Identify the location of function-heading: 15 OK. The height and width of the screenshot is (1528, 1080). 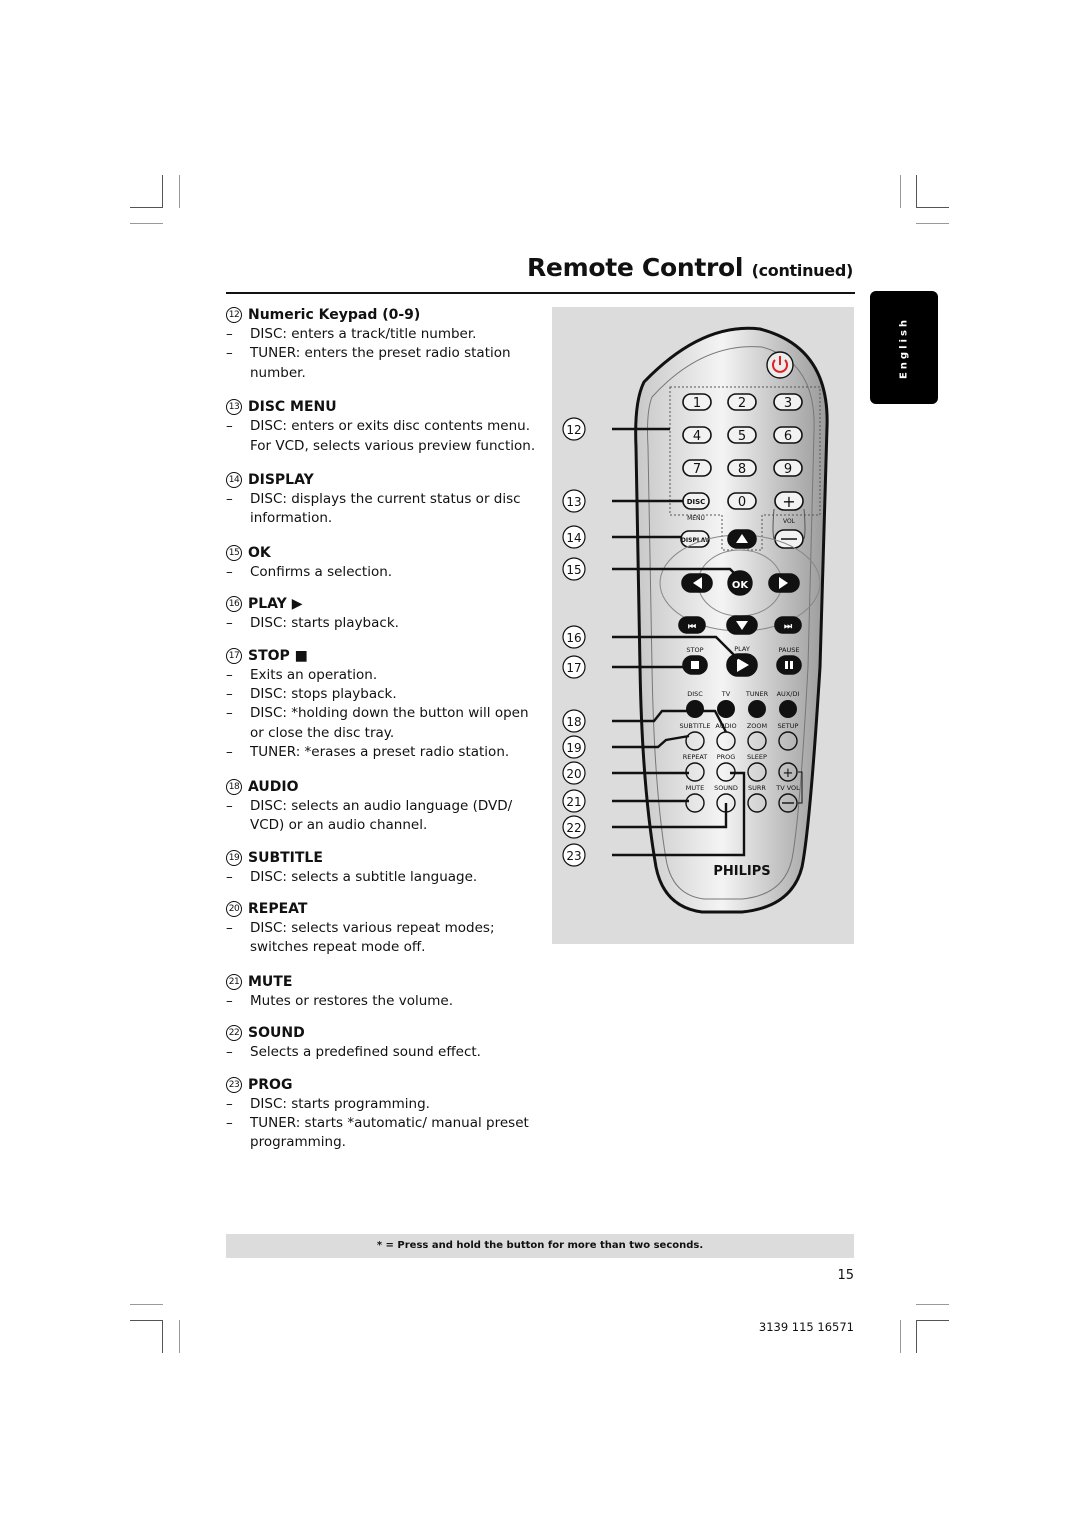
(381, 553).